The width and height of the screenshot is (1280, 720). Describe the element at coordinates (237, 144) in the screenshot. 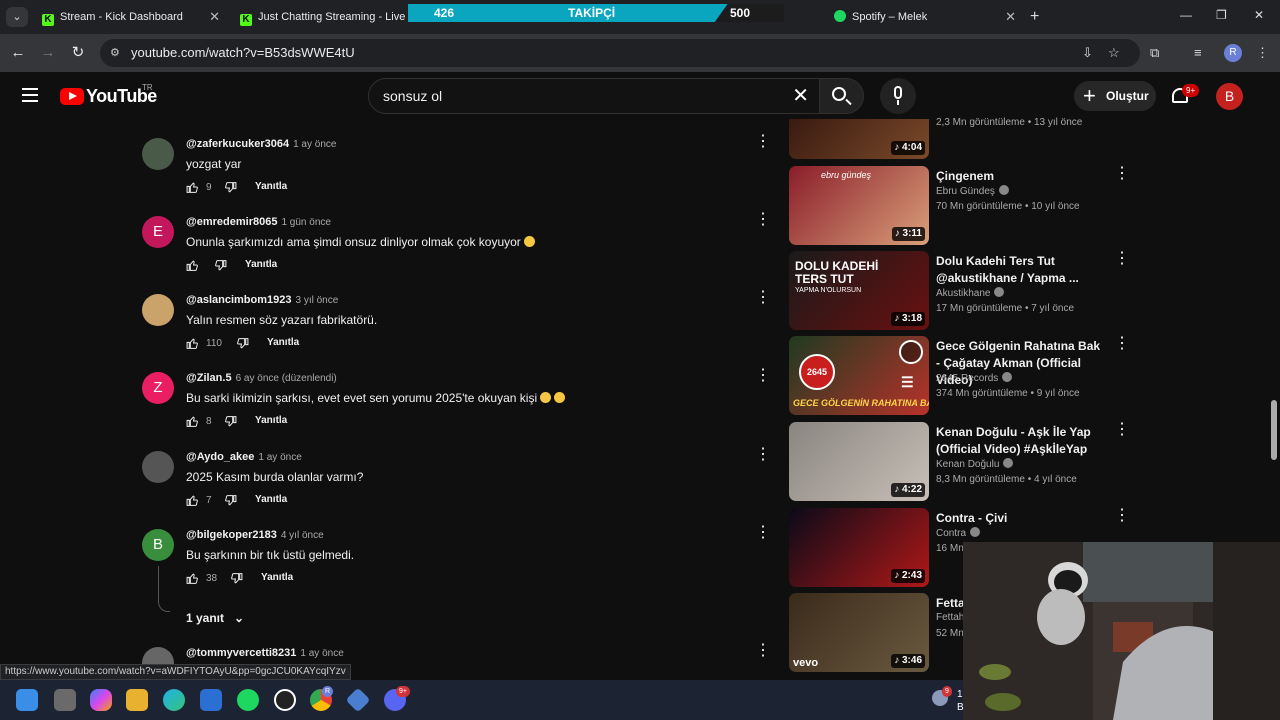

I see `comment-author: @zaferkucuker3064` at that location.